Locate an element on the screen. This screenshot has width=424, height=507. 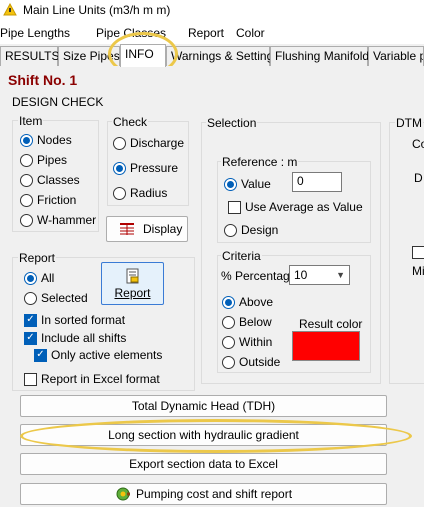
radio-criteria-below-indicator is located at coordinates (228, 322).